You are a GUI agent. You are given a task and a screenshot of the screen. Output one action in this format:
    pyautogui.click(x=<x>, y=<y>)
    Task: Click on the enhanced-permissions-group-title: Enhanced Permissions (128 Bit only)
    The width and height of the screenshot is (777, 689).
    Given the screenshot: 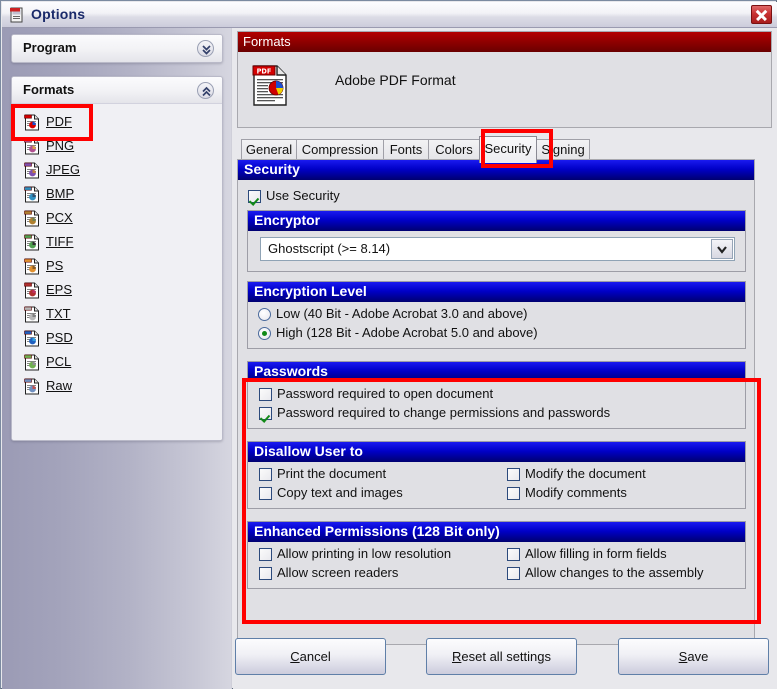 What is the action you would take?
    pyautogui.click(x=496, y=532)
    